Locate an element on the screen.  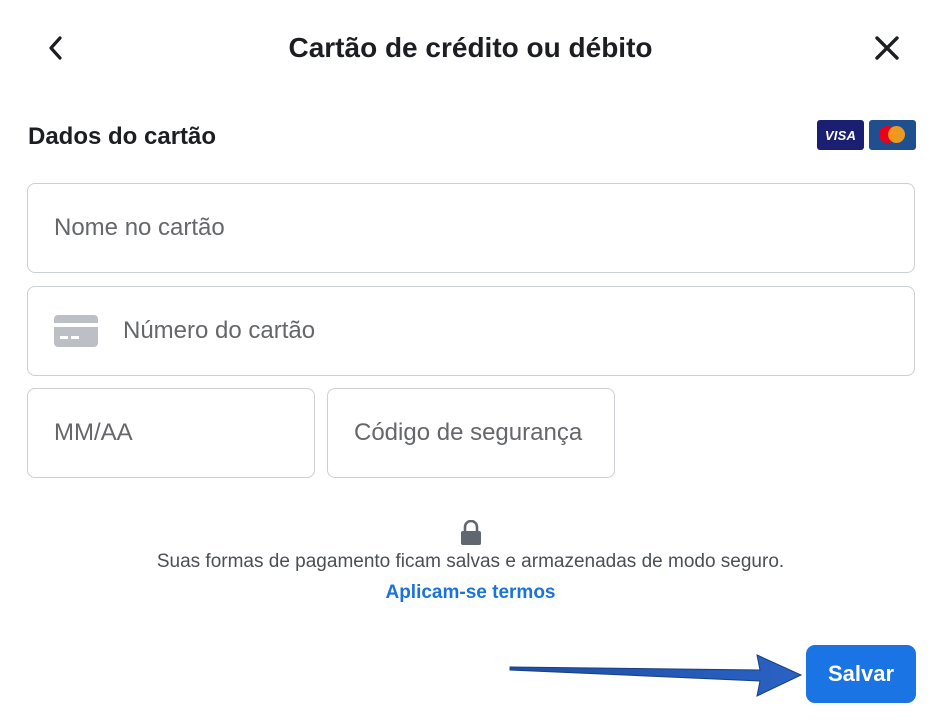
visa-logo: VISA is located at coordinates (840, 135).